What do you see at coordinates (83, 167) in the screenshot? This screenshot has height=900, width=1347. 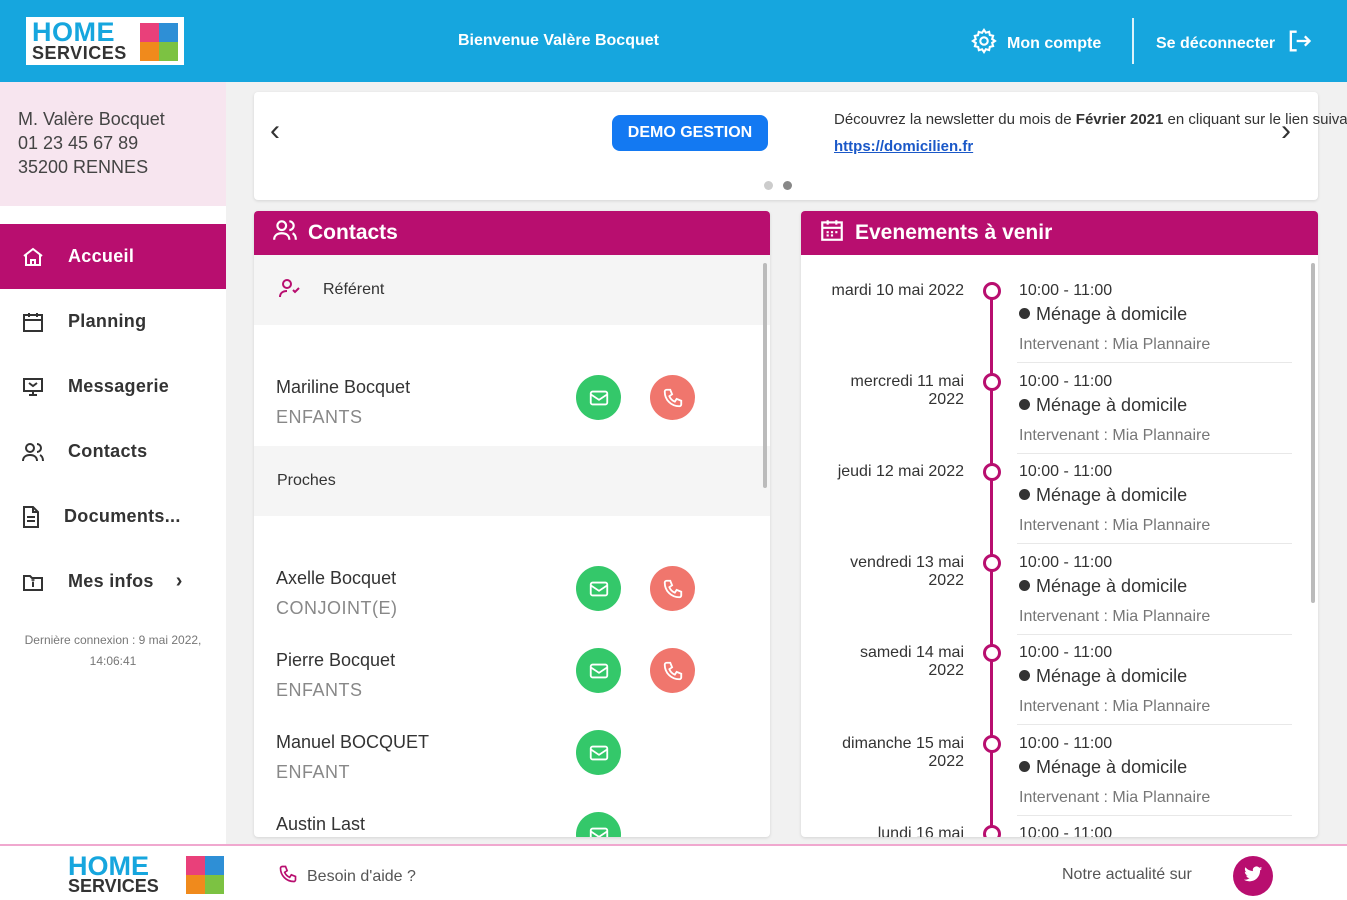 I see `user-city: 35200 RENNES` at bounding box center [83, 167].